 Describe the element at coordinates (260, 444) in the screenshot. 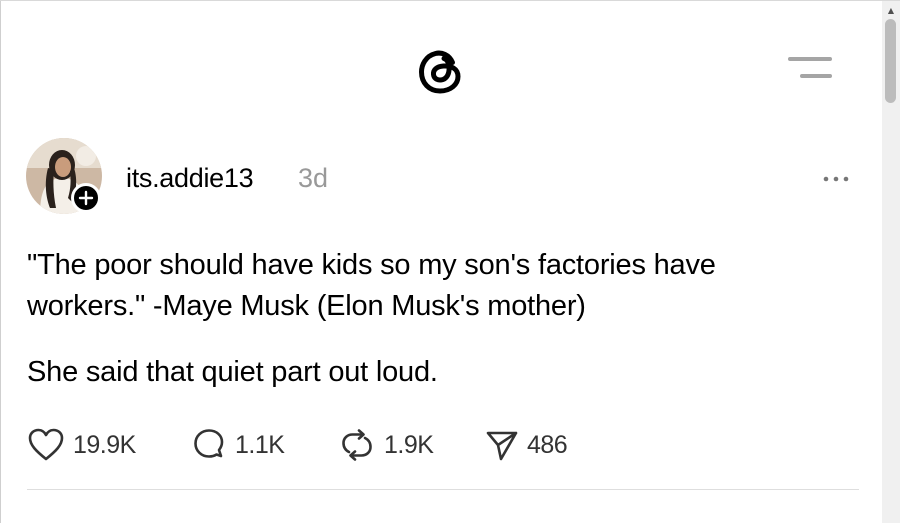

I see `reply-count: 1.1K` at that location.